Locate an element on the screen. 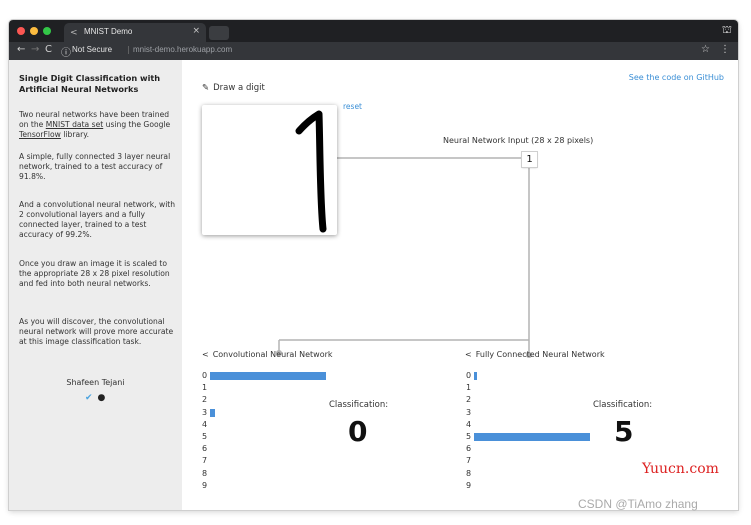 This screenshot has width=751, height=525. draw-label: ✎ Draw a digit is located at coordinates (233, 88).